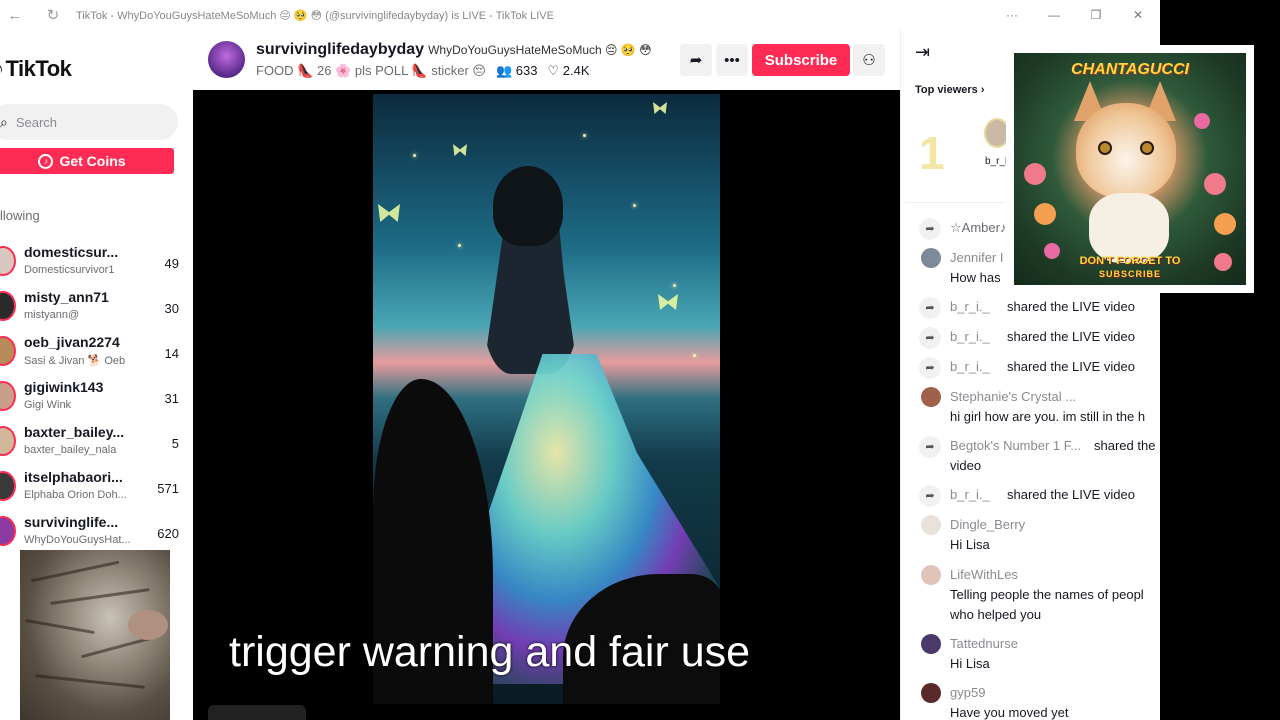 Image resolution: width=1280 pixels, height=720 pixels. Describe the element at coordinates (168, 533) in the screenshot. I see `viewer-count: 620` at that location.